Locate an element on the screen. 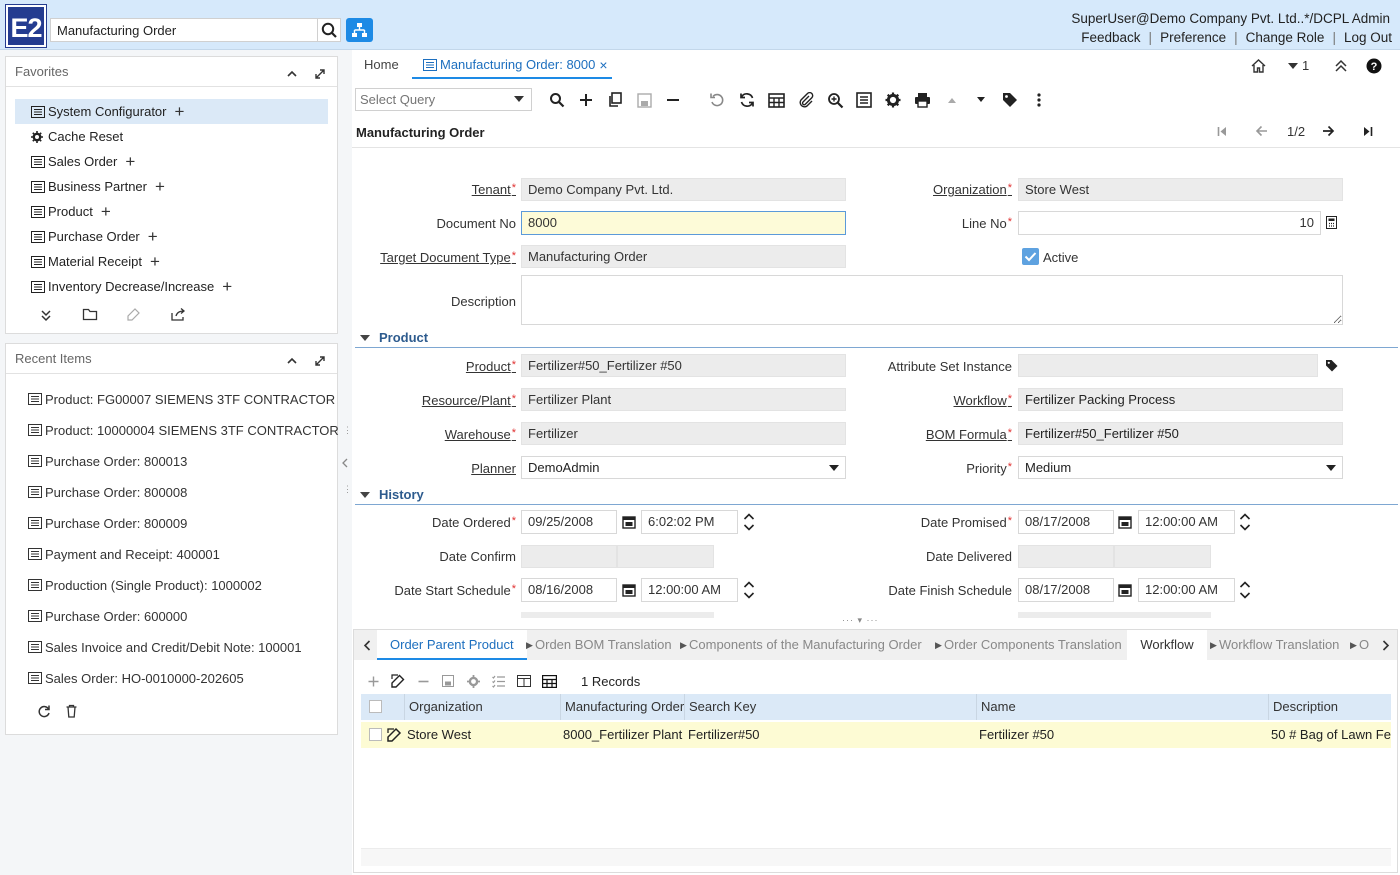 The image size is (1400, 875). time-confirm-field is located at coordinates (665, 556).